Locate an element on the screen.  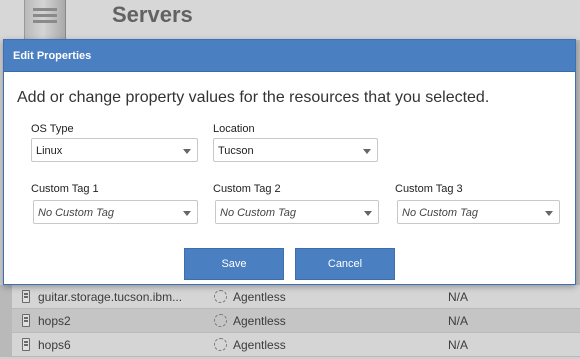
custom-tag-1-select: No Custom Tag is located at coordinates (115, 212).